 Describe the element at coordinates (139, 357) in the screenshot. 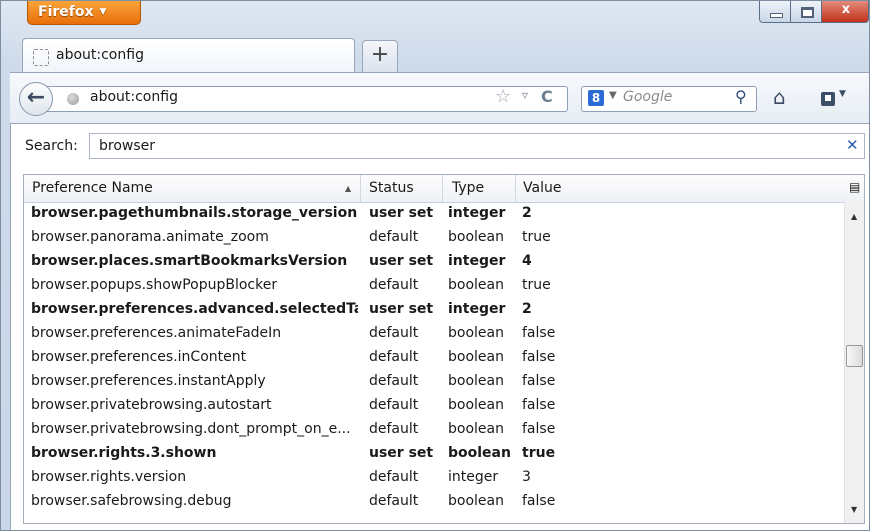

I see `pref-name: browser.preferences.inContent` at that location.